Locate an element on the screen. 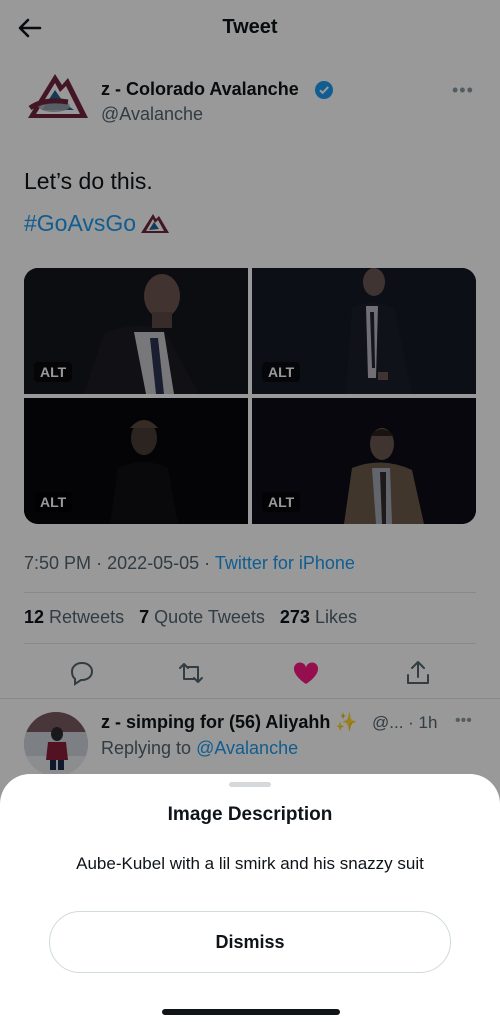 This screenshot has width=500, height=1024. dismiss-button: Dismiss is located at coordinates (250, 942).